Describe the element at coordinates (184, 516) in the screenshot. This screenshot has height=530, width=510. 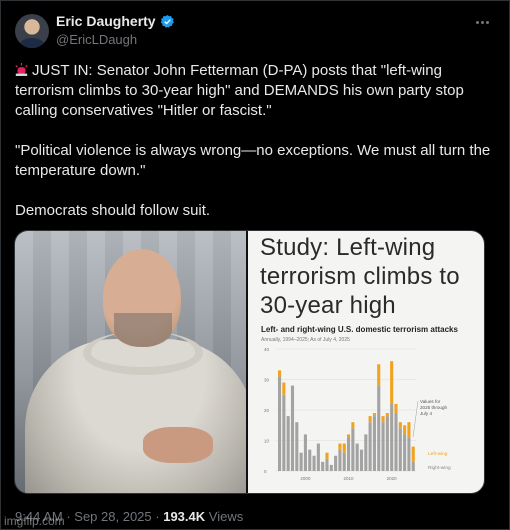
I see `views-count: 193.4K` at that location.